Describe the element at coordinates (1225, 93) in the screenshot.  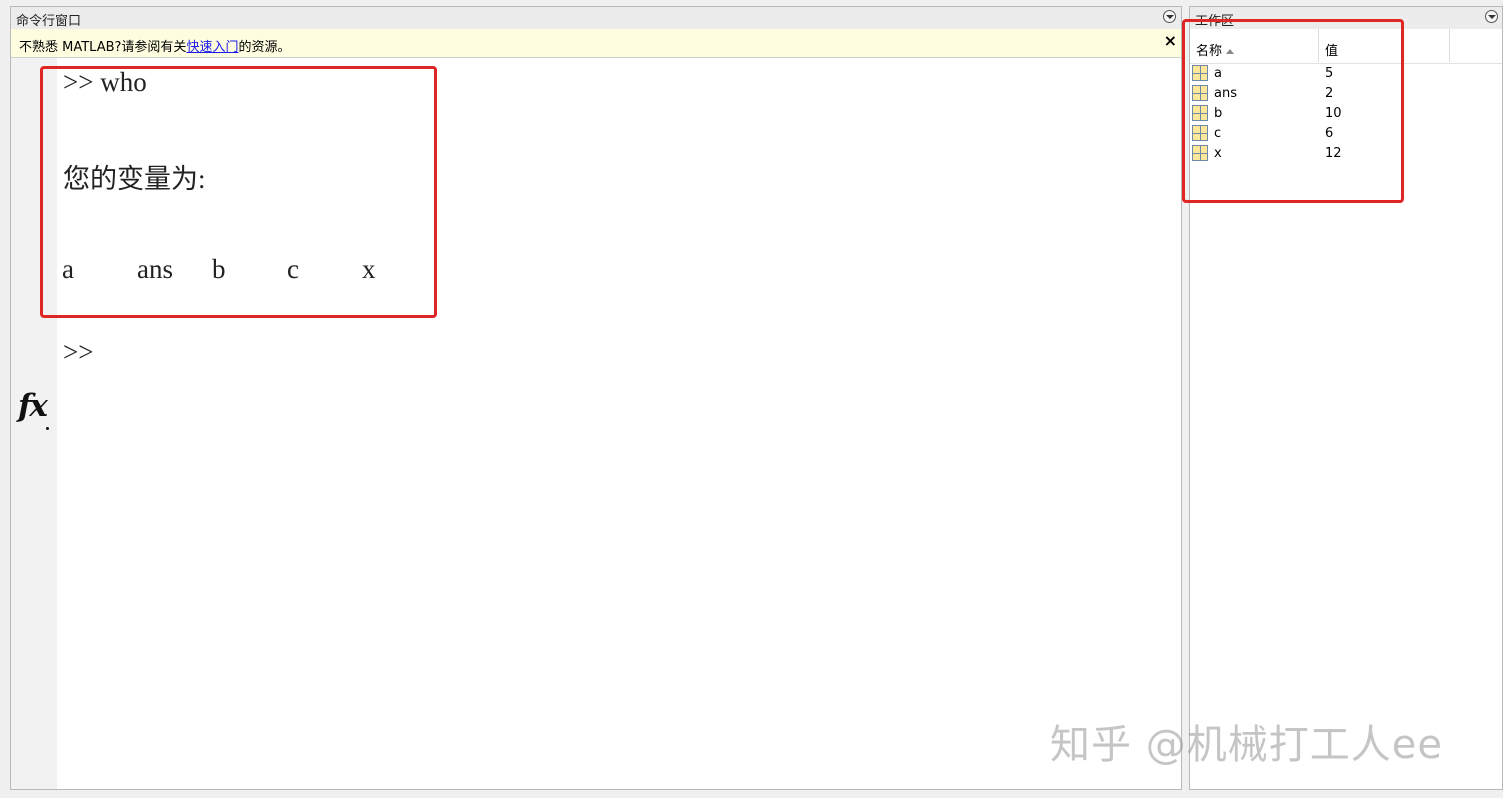
I see `variable-name: ans` at that location.